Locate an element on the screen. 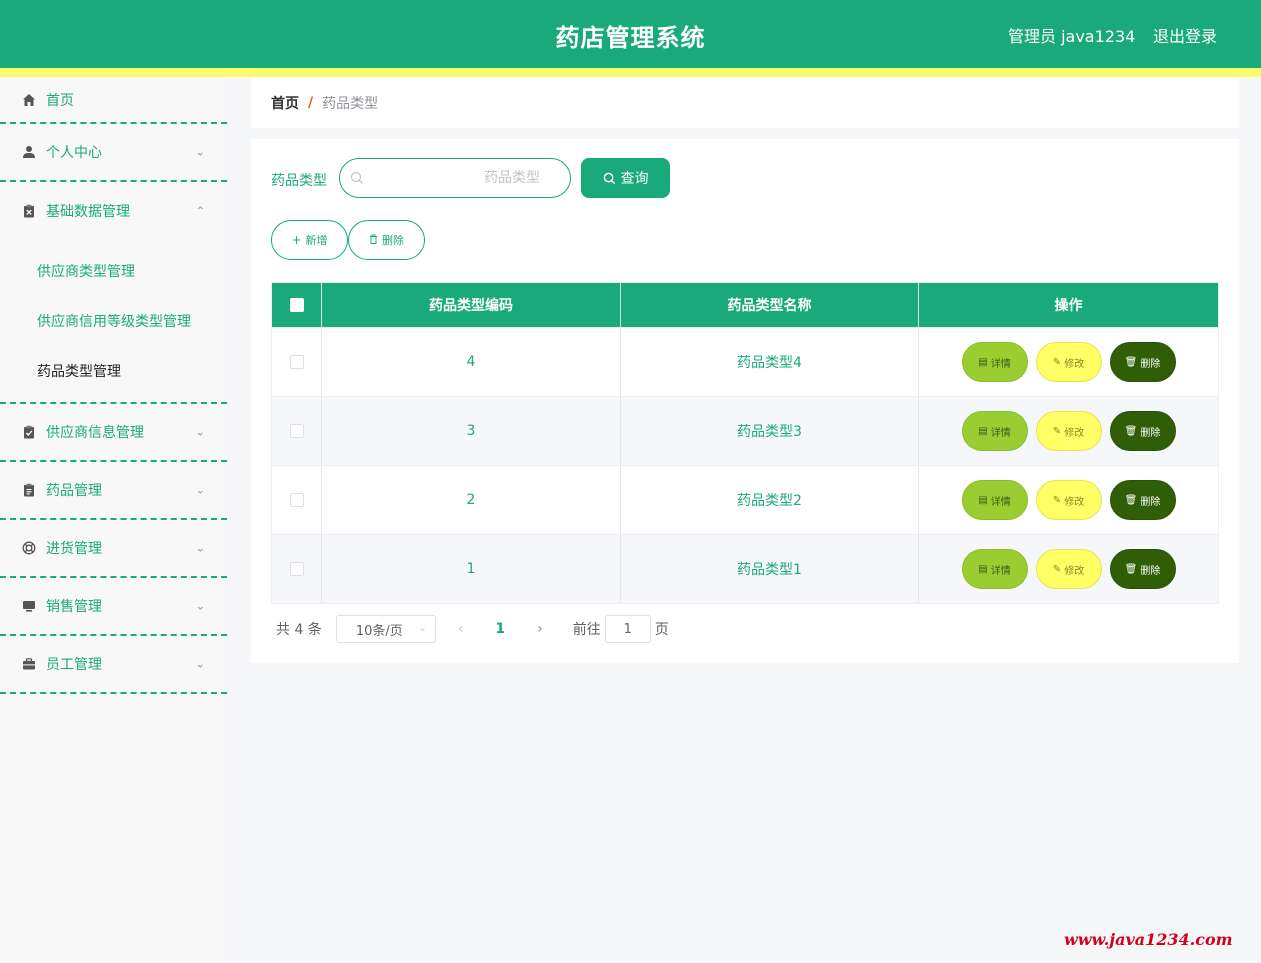 The image size is (1261, 963). plus-icon: + is located at coordinates (296, 240).